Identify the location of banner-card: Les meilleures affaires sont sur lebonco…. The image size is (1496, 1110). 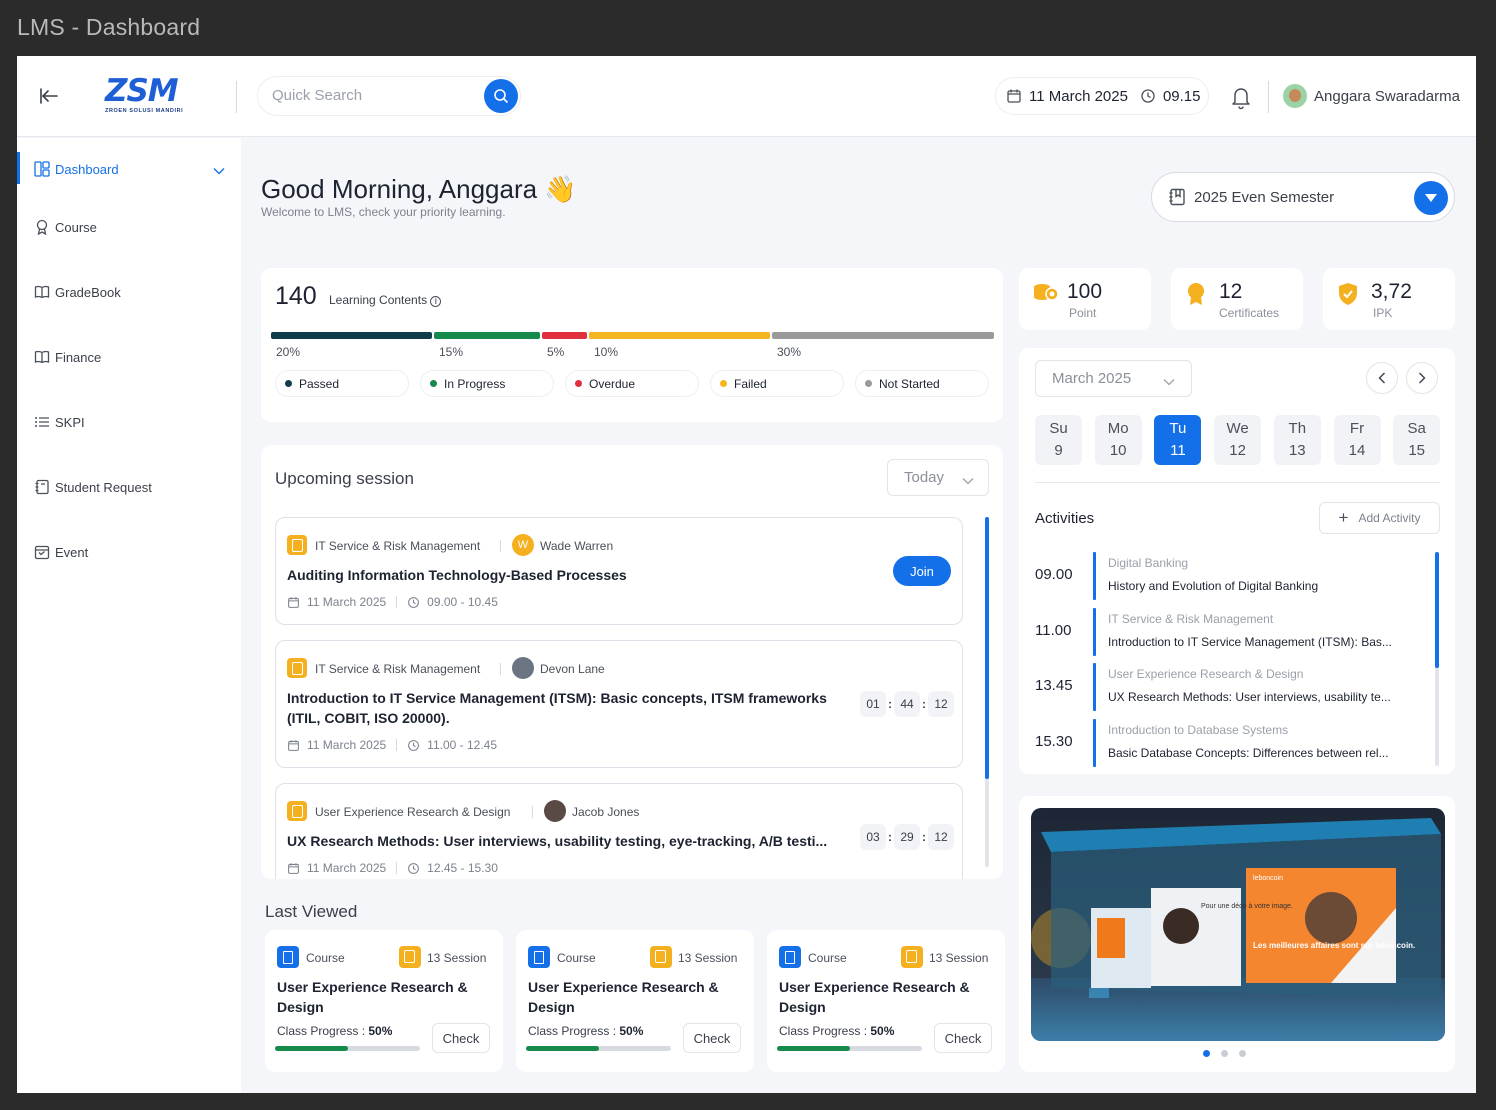
(1237, 934).